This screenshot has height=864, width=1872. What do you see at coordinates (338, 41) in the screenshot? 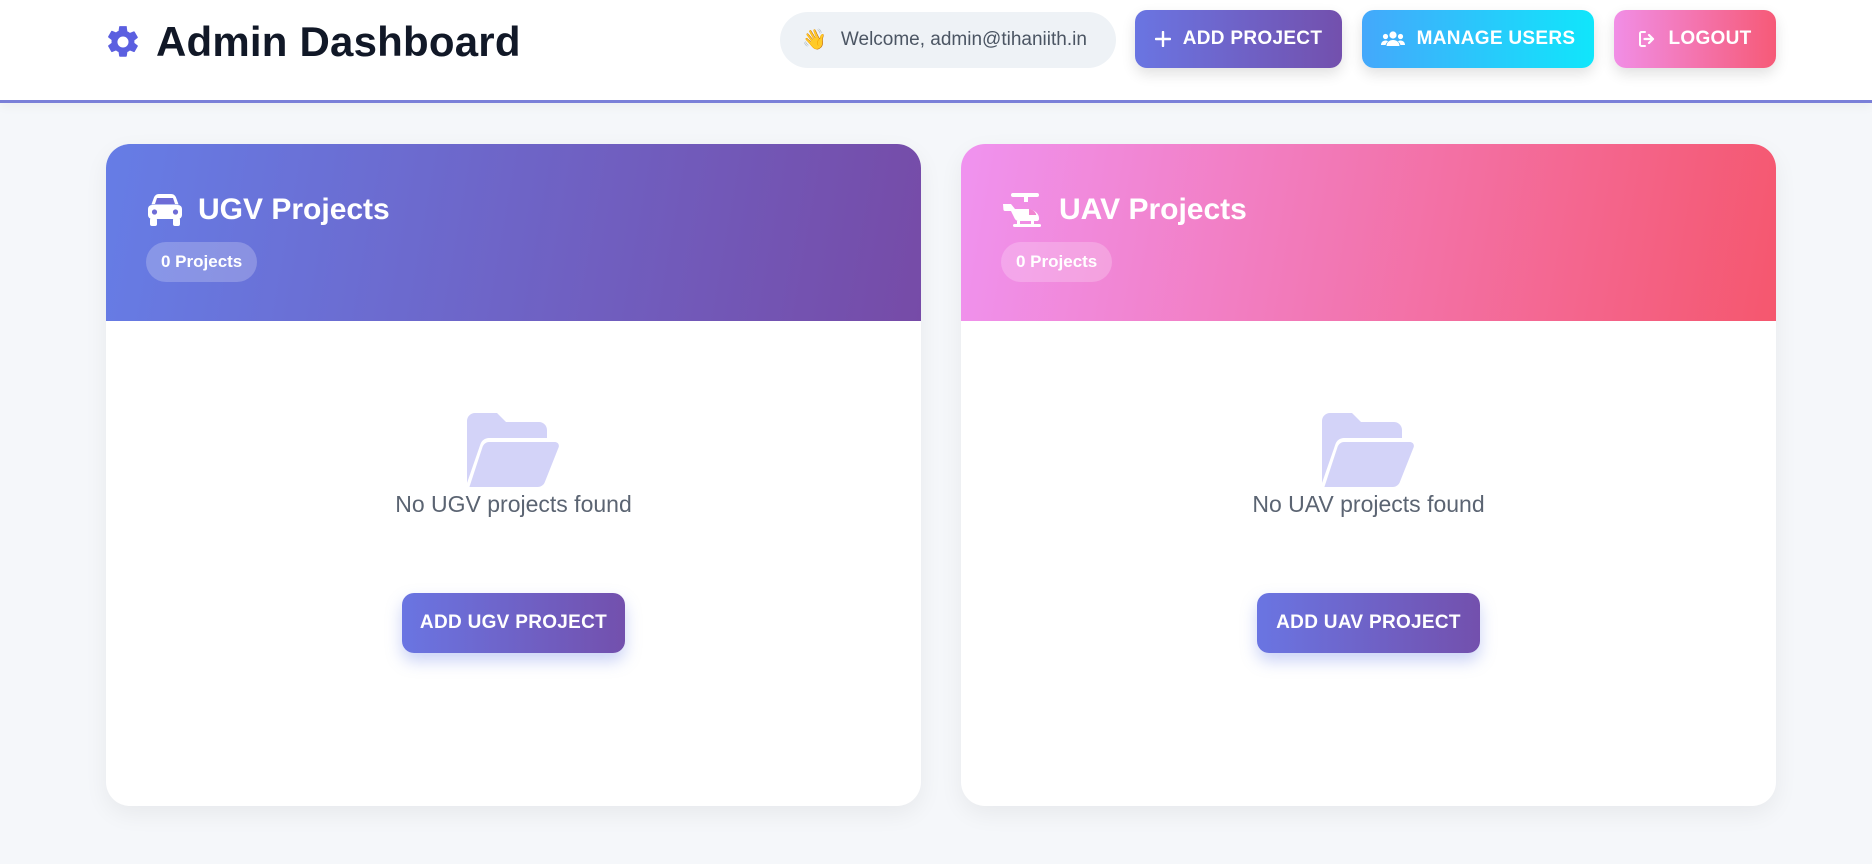
I see `page-title: Admin Dashboard` at bounding box center [338, 41].